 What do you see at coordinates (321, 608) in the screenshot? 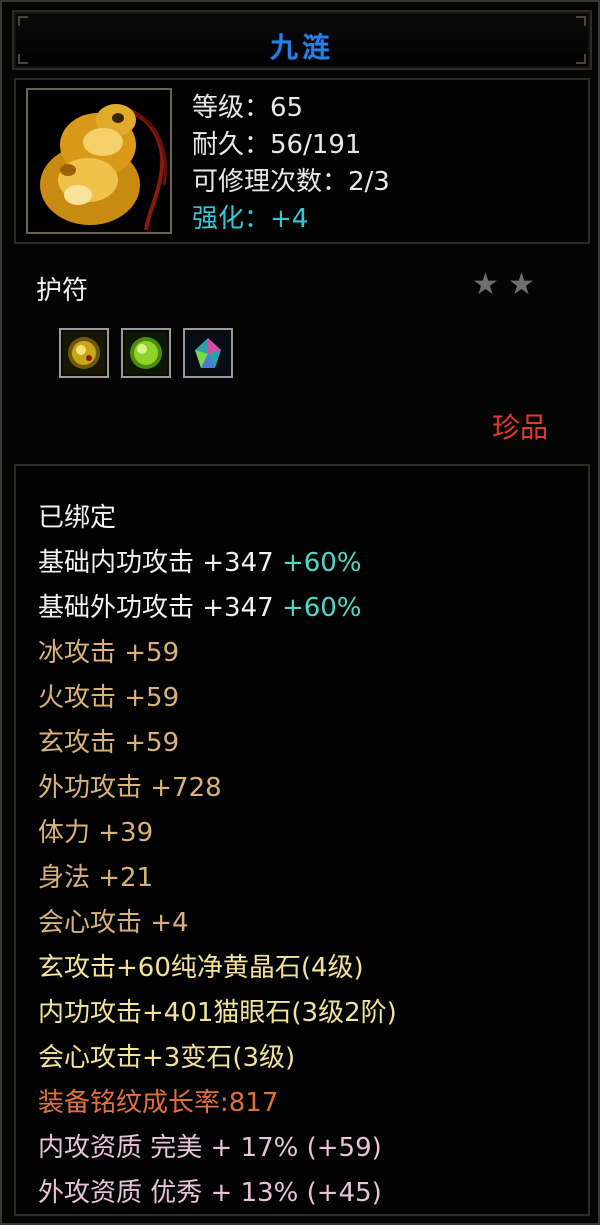
I see `base-outer-attack-bonus: +60%` at bounding box center [321, 608].